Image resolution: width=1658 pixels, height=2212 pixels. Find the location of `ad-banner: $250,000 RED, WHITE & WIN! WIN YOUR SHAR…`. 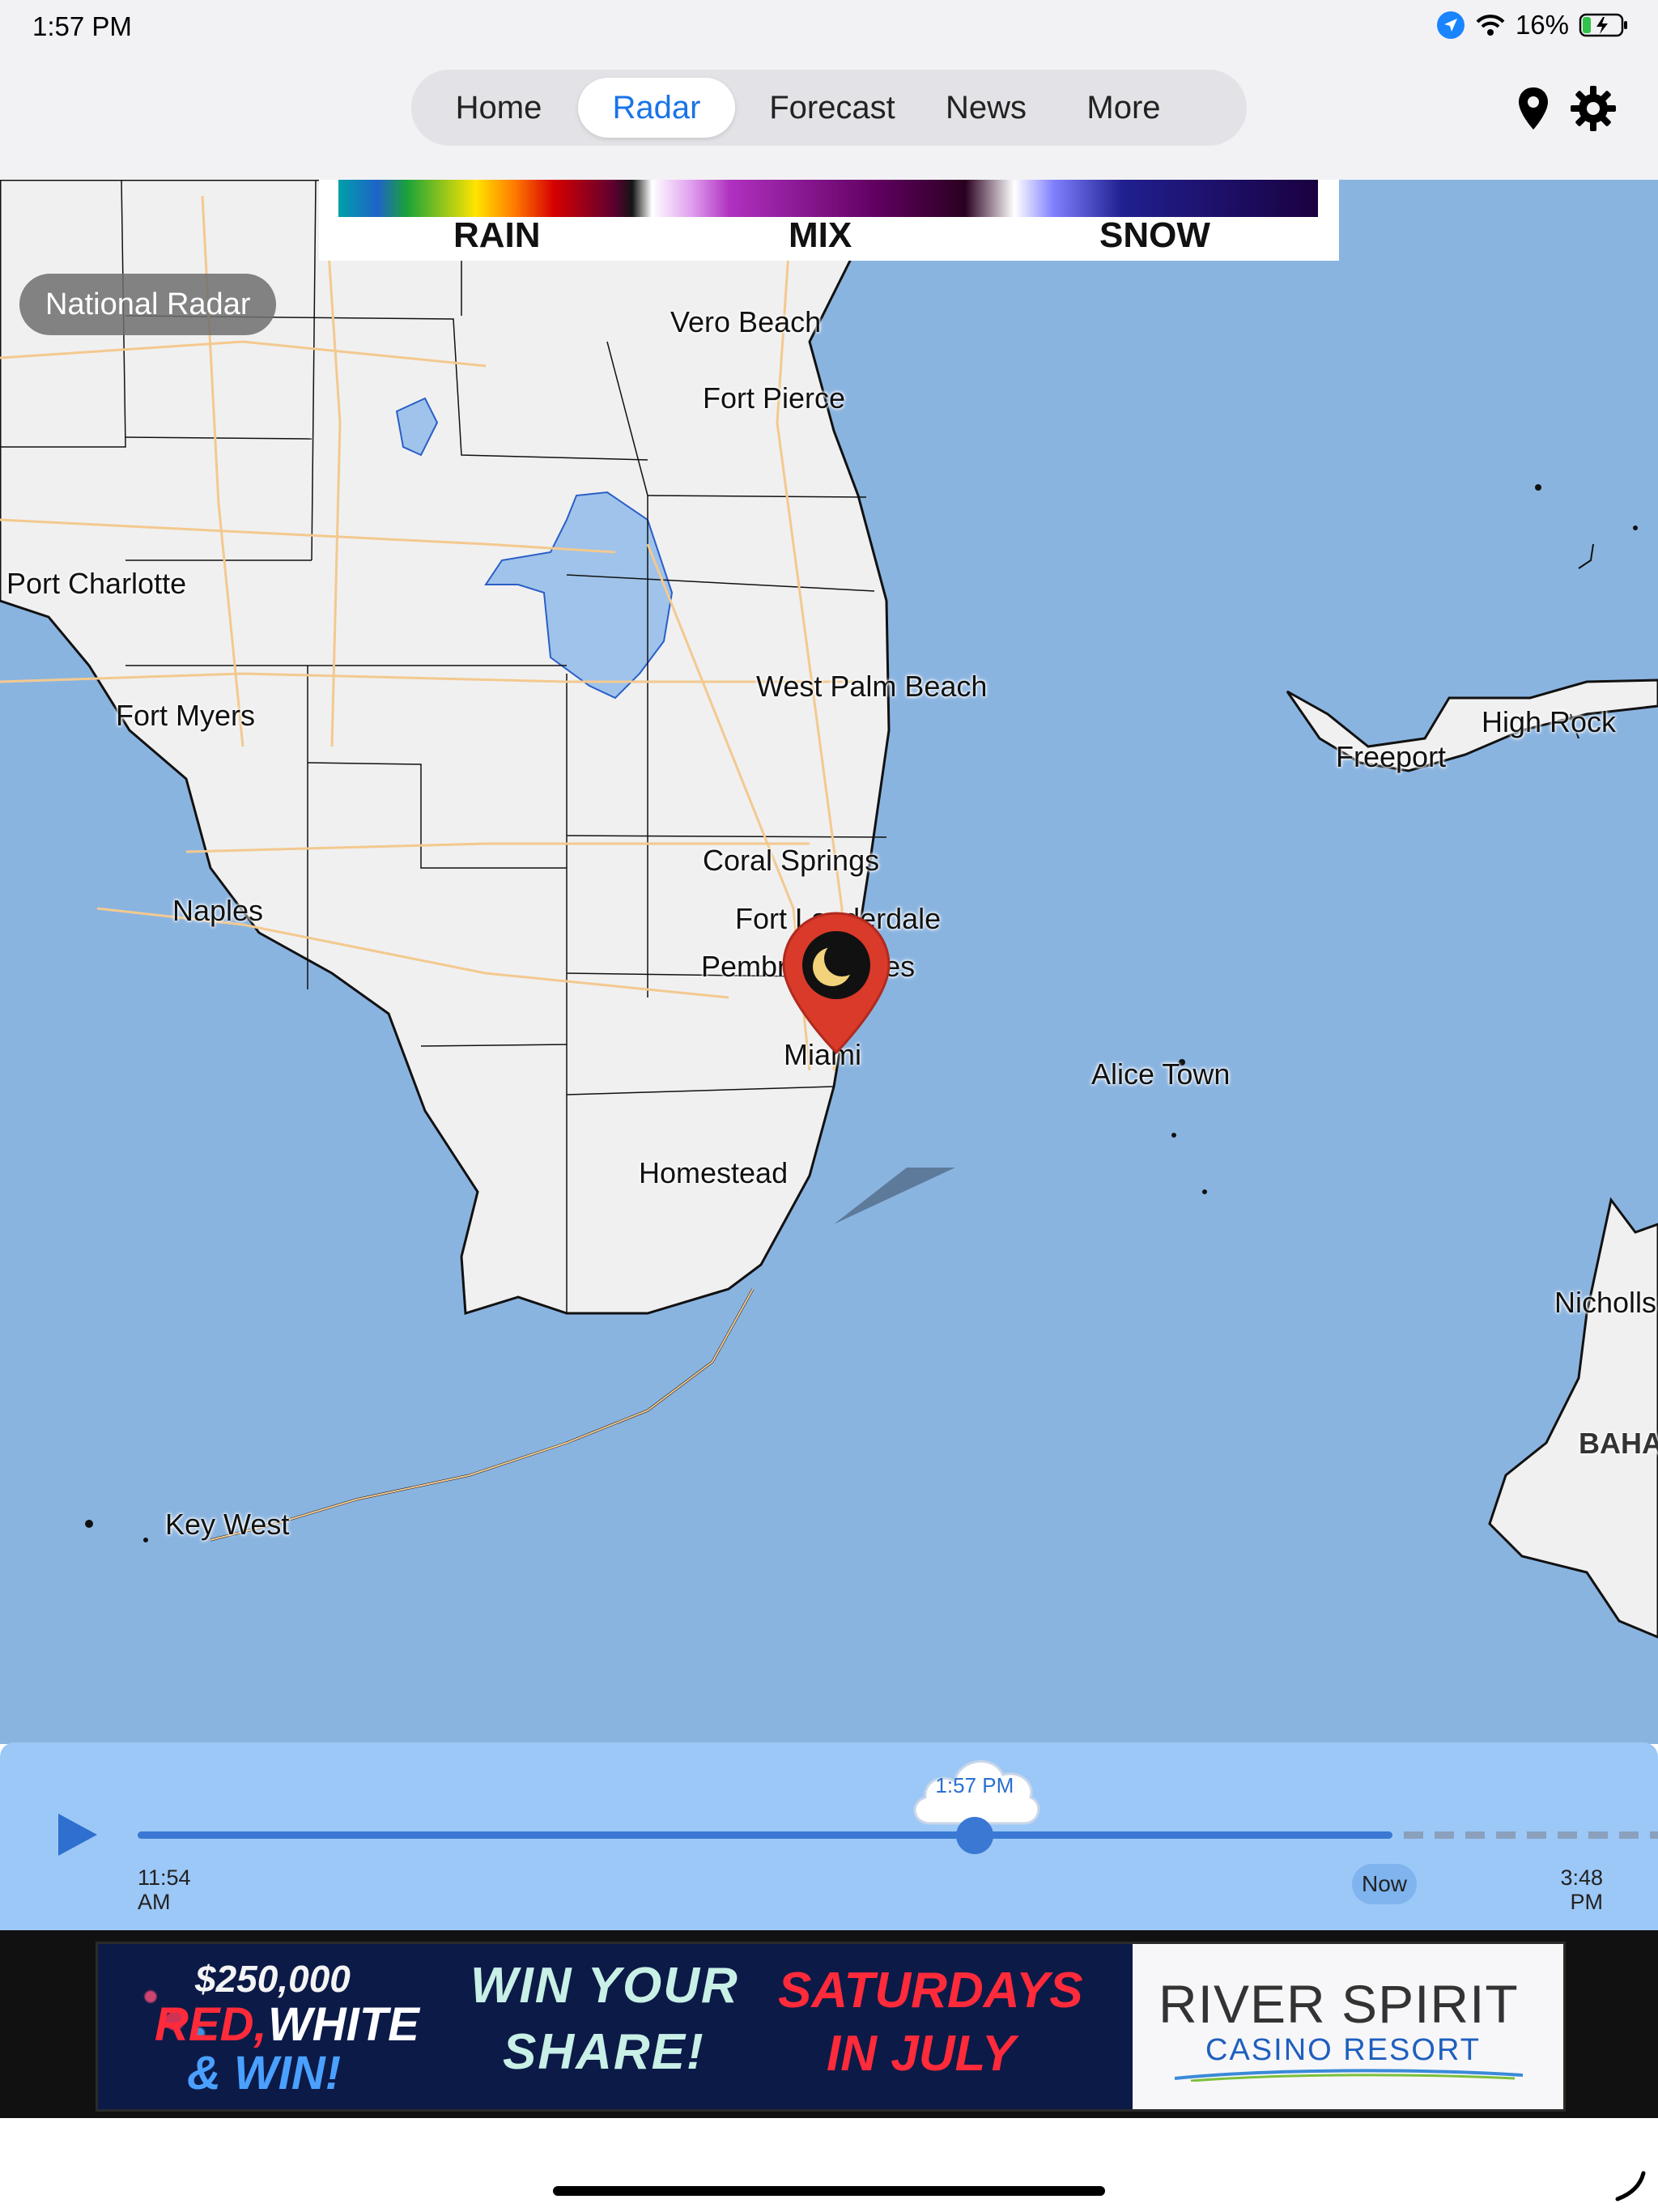

ad-banner: $250,000 RED, WHITE & WIN! WIN YOUR SHAR… is located at coordinates (831, 2027).